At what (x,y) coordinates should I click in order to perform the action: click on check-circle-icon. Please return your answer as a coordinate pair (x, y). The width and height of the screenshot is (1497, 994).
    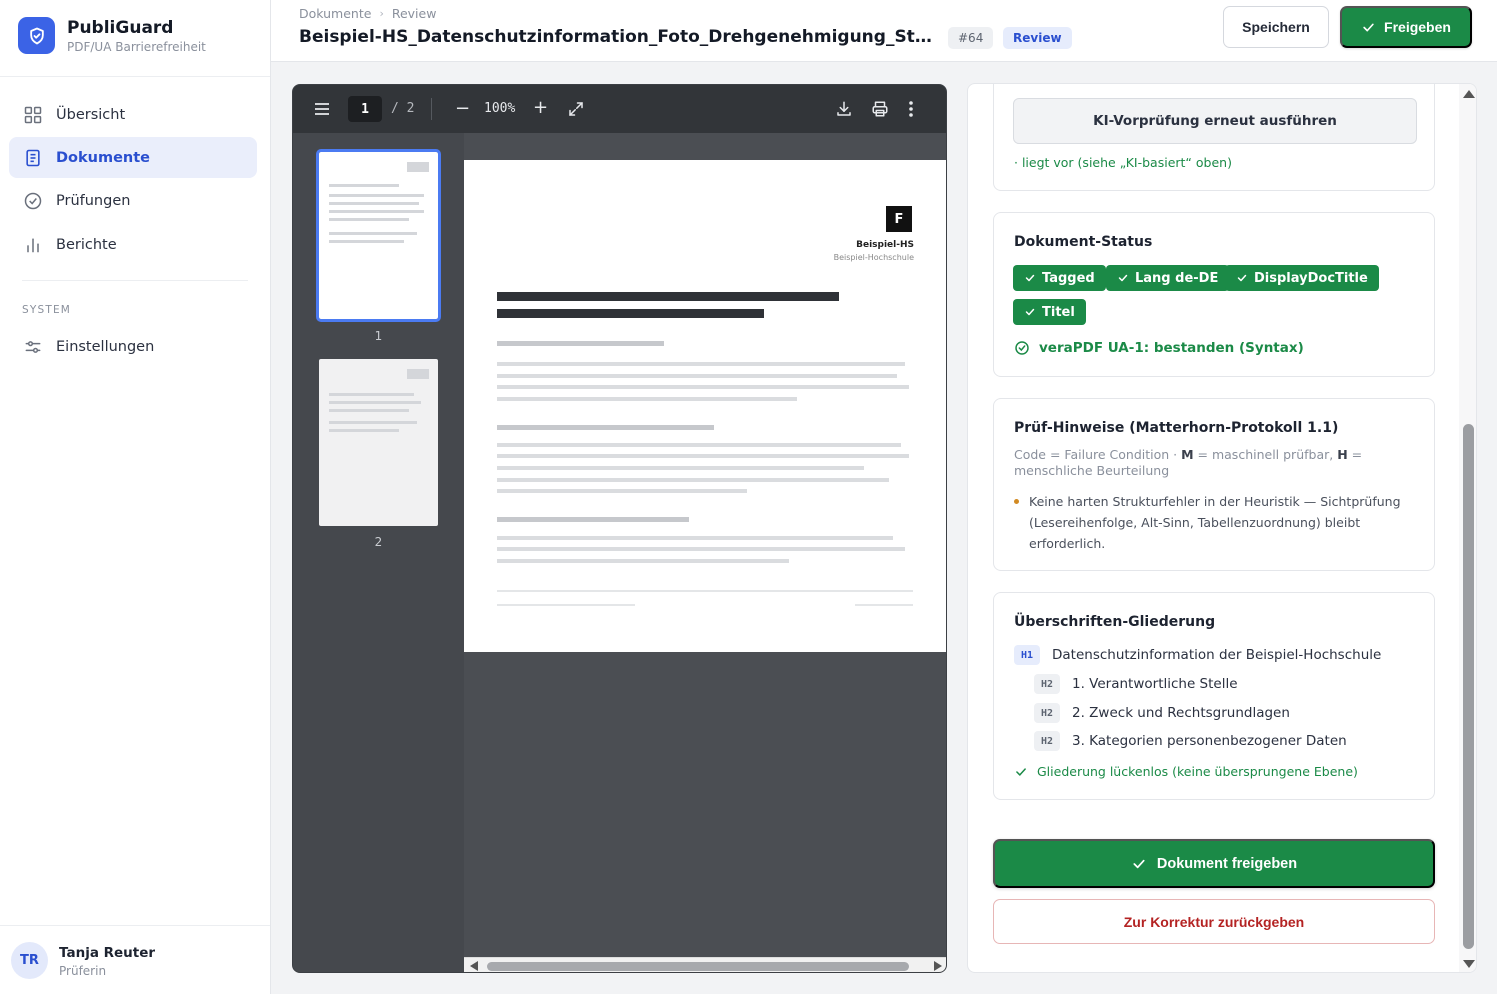
    Looking at the image, I should click on (1022, 348).